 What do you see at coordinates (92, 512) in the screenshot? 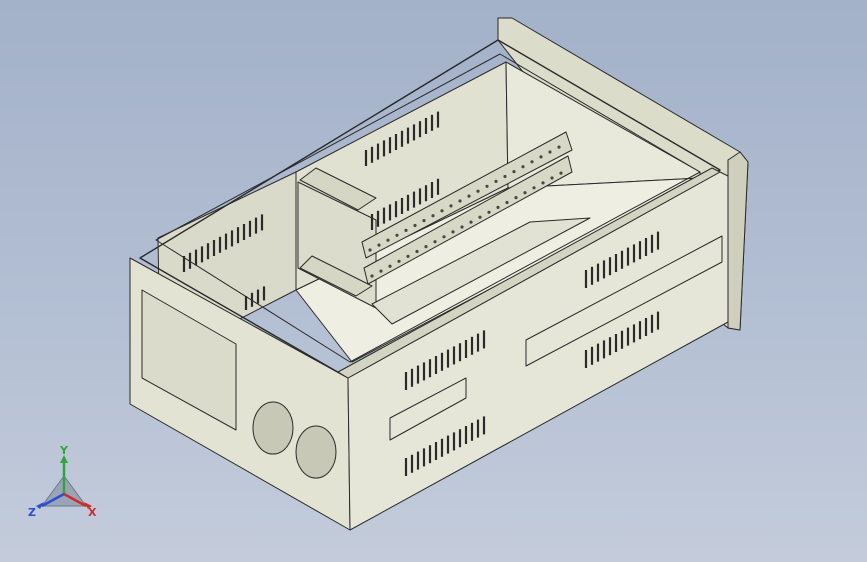
I see `triad-x-label: X` at bounding box center [92, 512].